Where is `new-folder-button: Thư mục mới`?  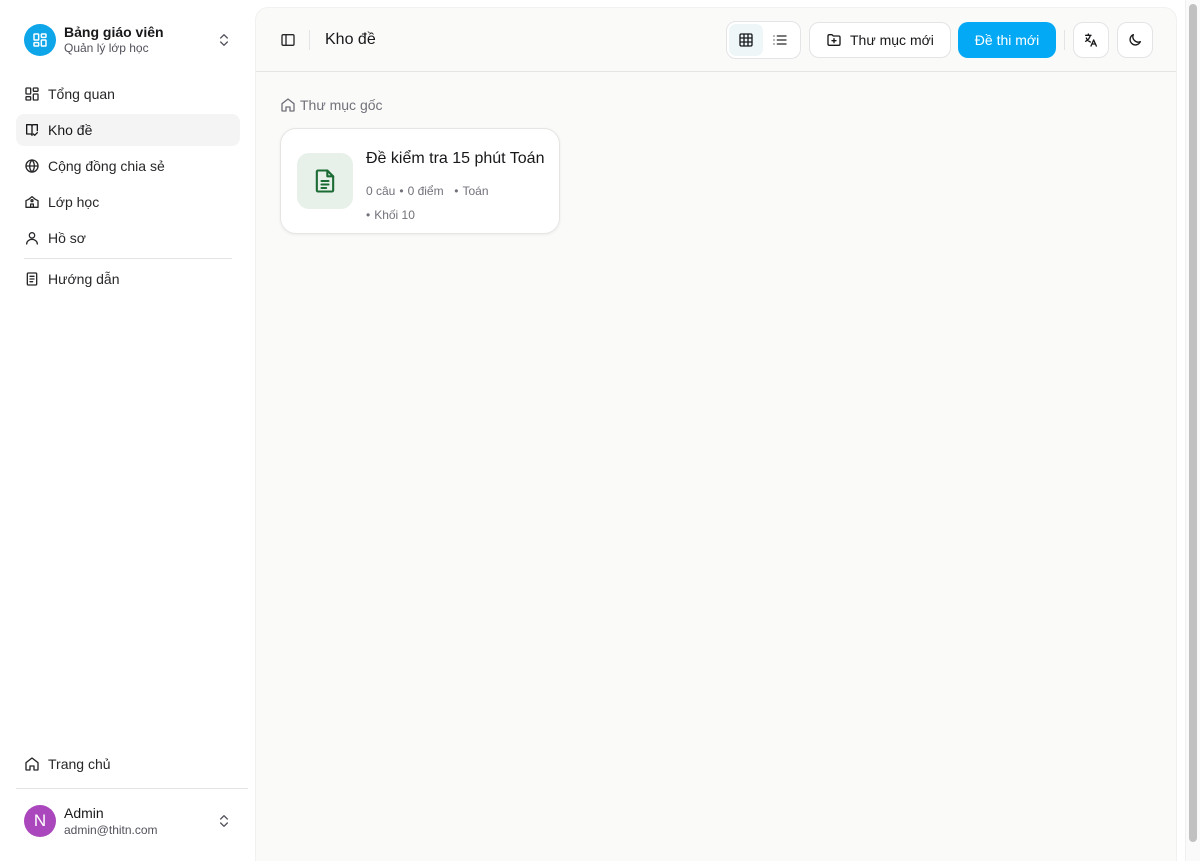
new-folder-button: Thư mục mới is located at coordinates (880, 40).